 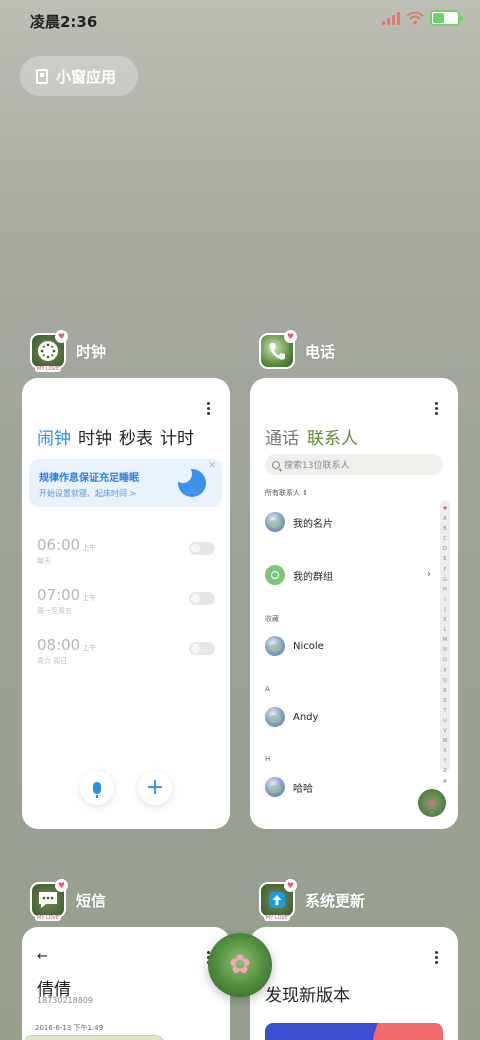 I want to click on alpha-index-letter: S, so click(x=444, y=701).